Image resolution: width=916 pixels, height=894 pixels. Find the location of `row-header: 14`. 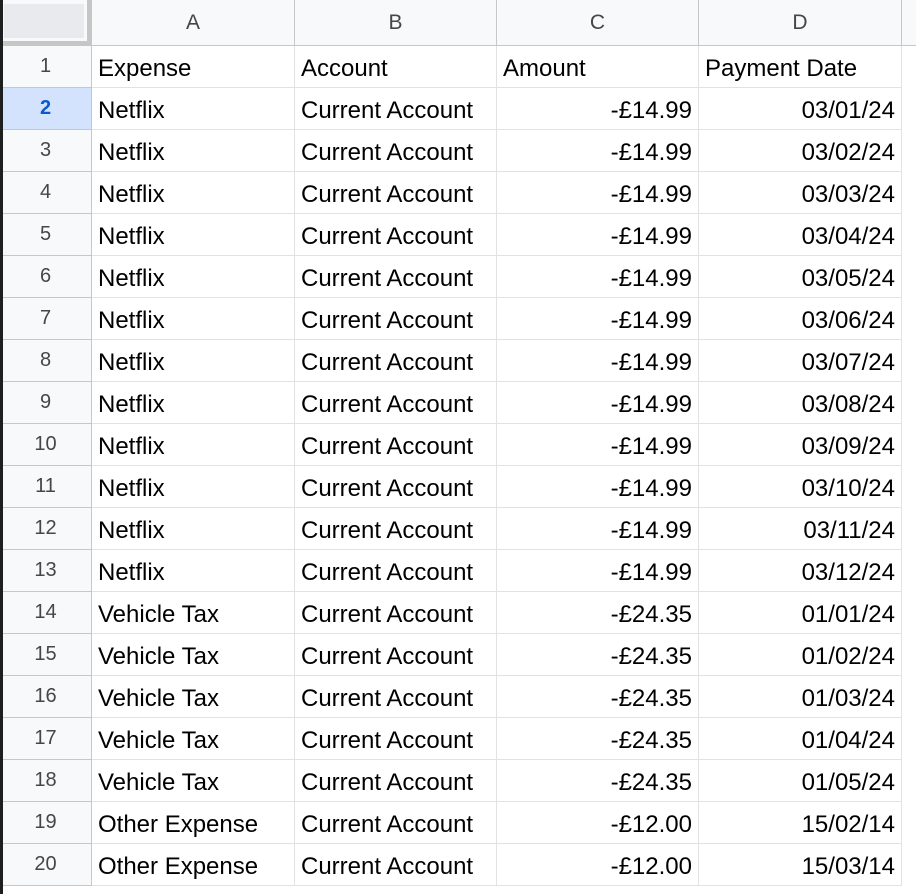

row-header: 14 is located at coordinates (46, 613).